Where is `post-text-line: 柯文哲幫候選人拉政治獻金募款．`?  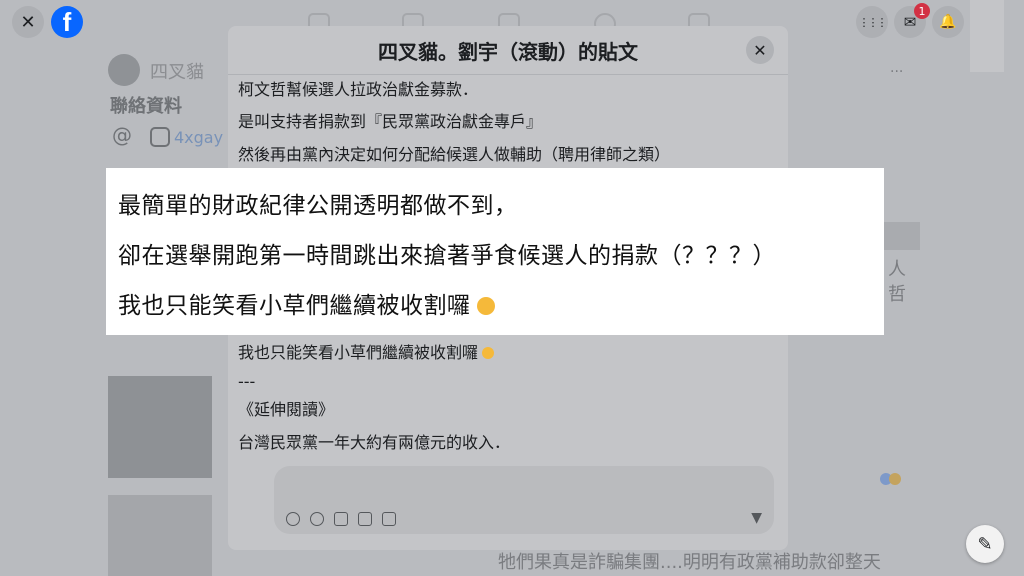 post-text-line: 柯文哲幫候選人拉政治獻金募款． is located at coordinates (358, 89).